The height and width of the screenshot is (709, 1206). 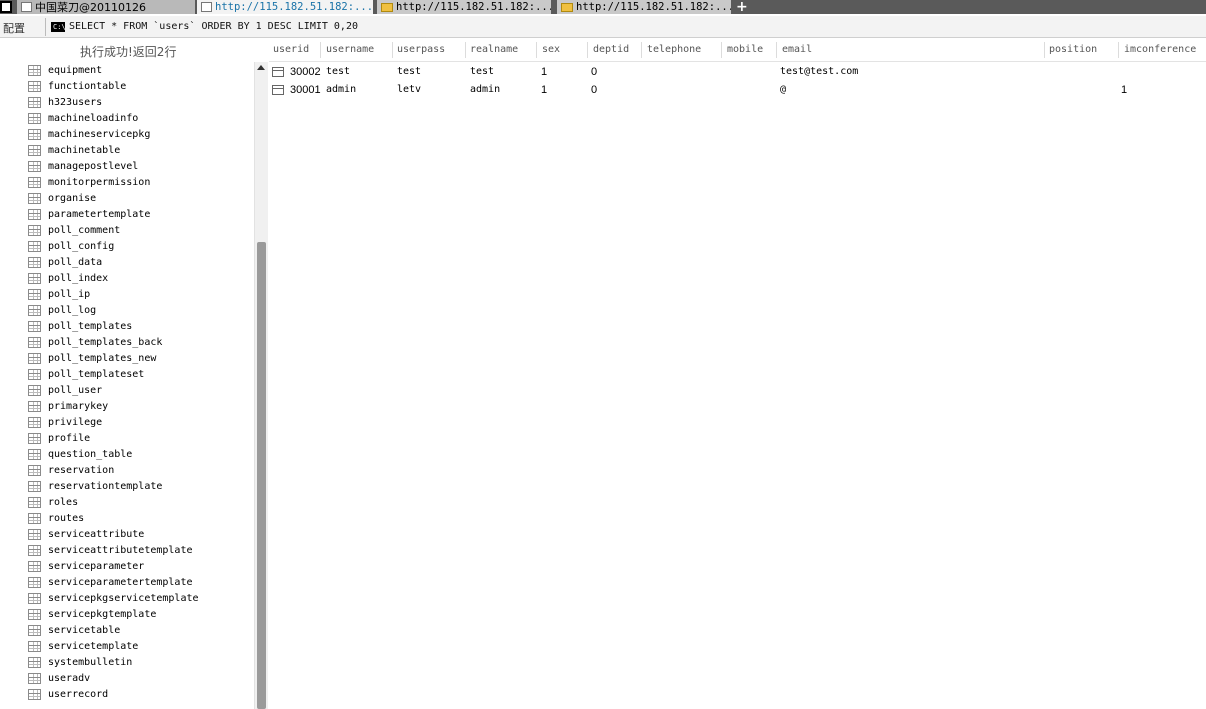 I want to click on cell-realname: admin, so click(x=485, y=89).